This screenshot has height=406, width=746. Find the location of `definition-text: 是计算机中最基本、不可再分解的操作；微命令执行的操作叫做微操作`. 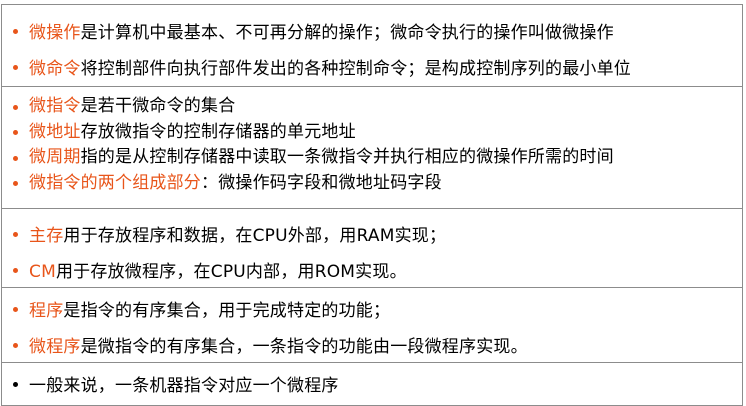

definition-text: 是计算机中最基本、不可再分解的操作；微命令执行的操作叫做微操作 is located at coordinates (347, 33).